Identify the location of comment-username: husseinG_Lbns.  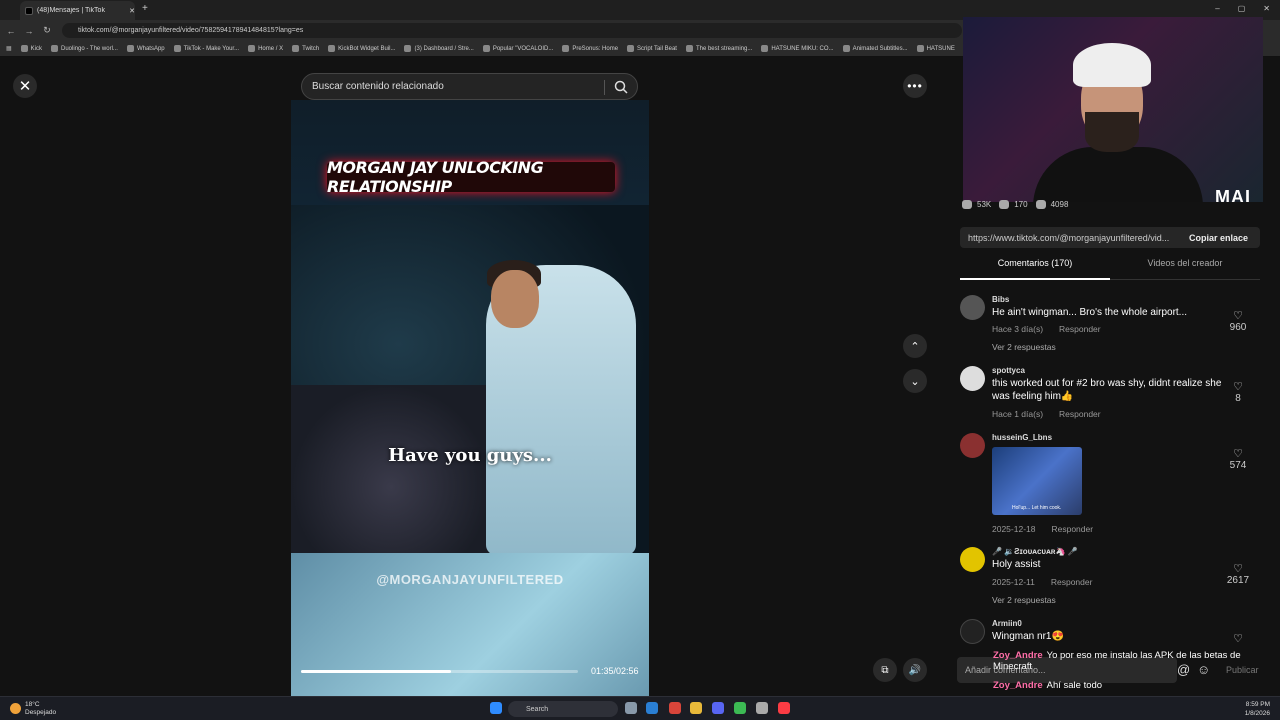
(1022, 437).